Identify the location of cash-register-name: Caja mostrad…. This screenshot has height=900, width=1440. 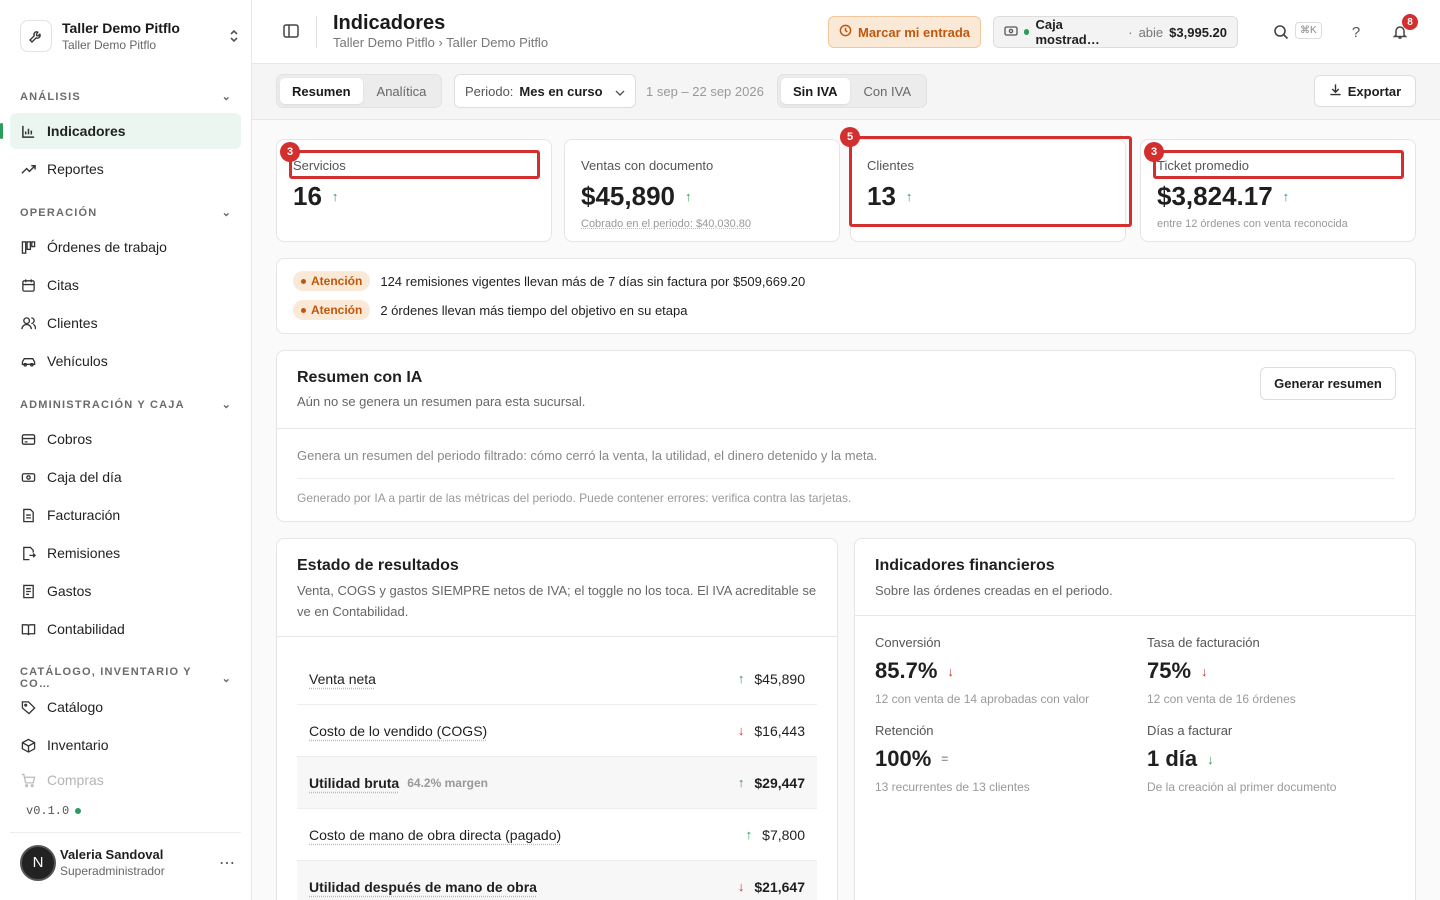
(1067, 32).